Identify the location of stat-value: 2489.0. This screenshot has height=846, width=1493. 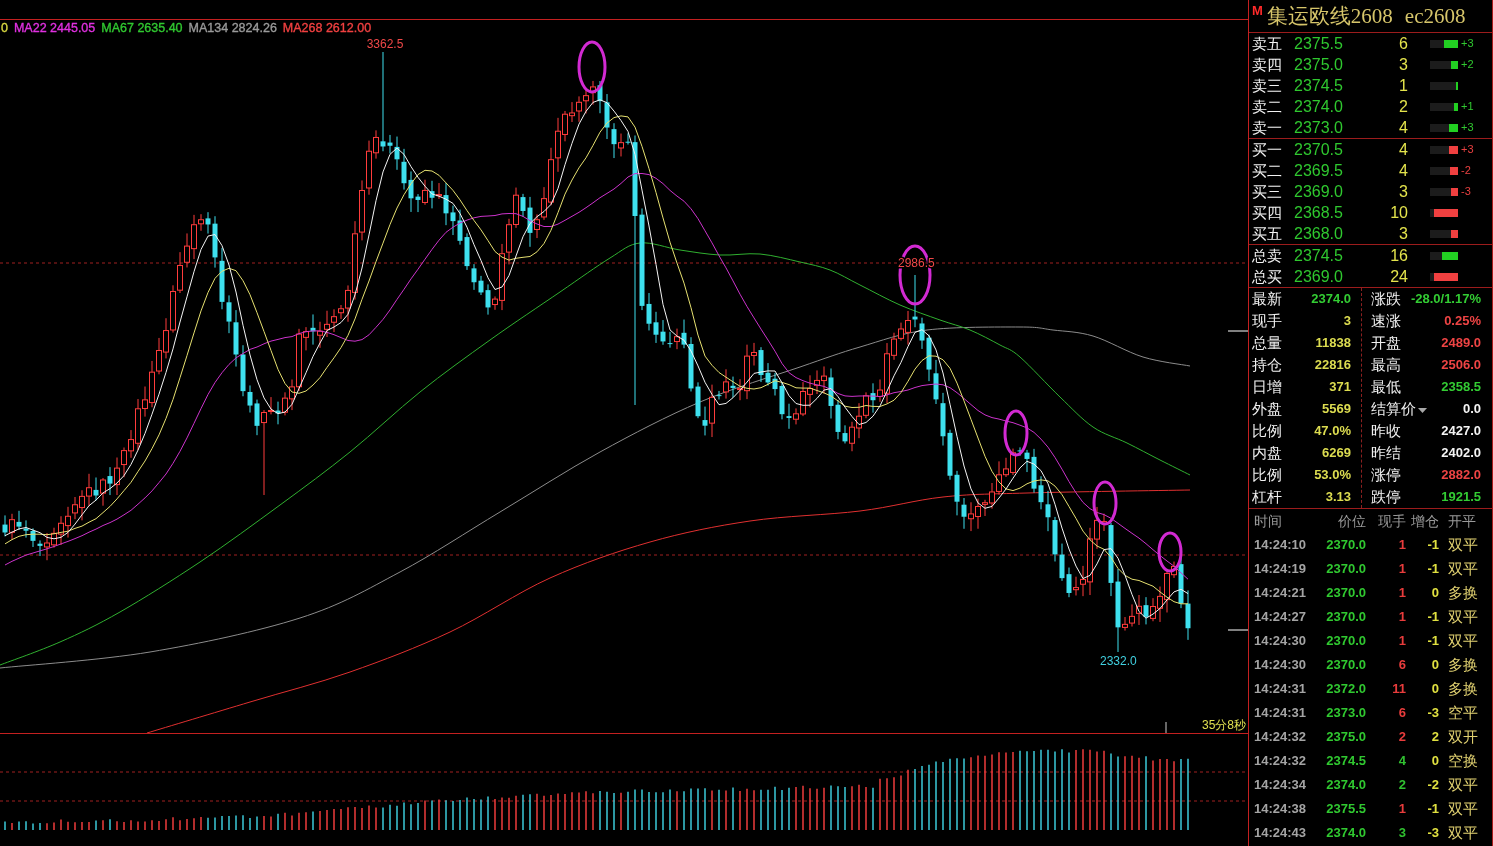
(1461, 343).